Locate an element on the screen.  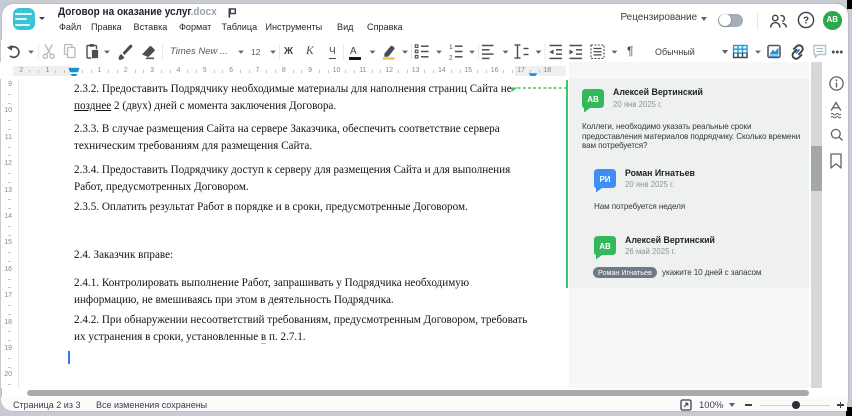
svg-text: 1 is located at coordinates (451, 47).